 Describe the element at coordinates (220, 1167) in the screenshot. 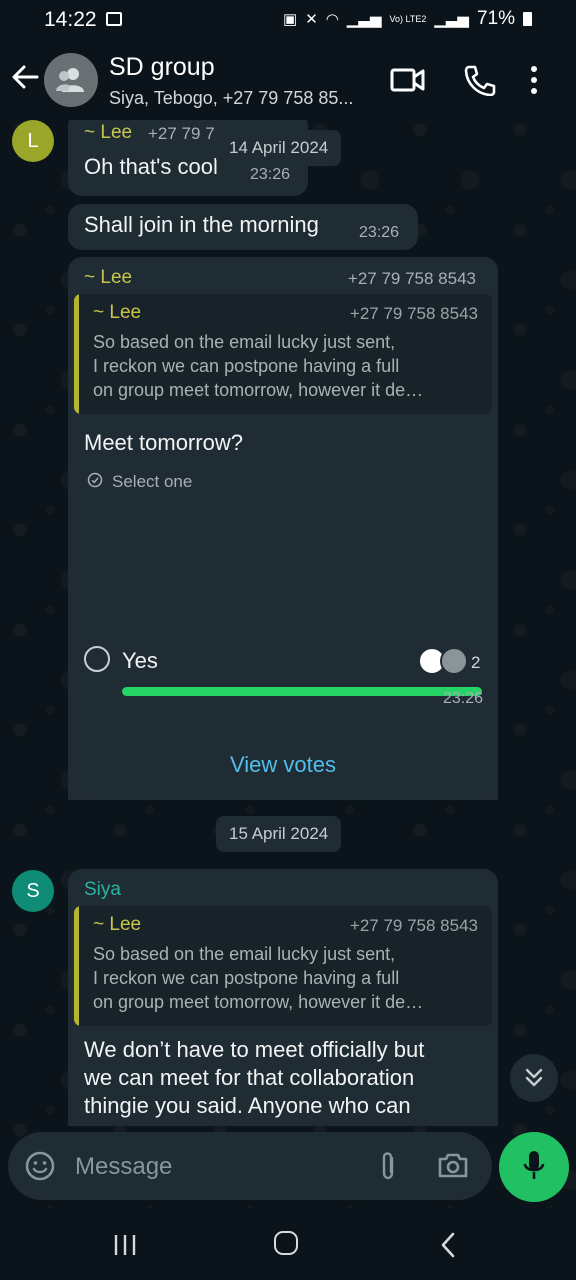

I see `message-input` at that location.